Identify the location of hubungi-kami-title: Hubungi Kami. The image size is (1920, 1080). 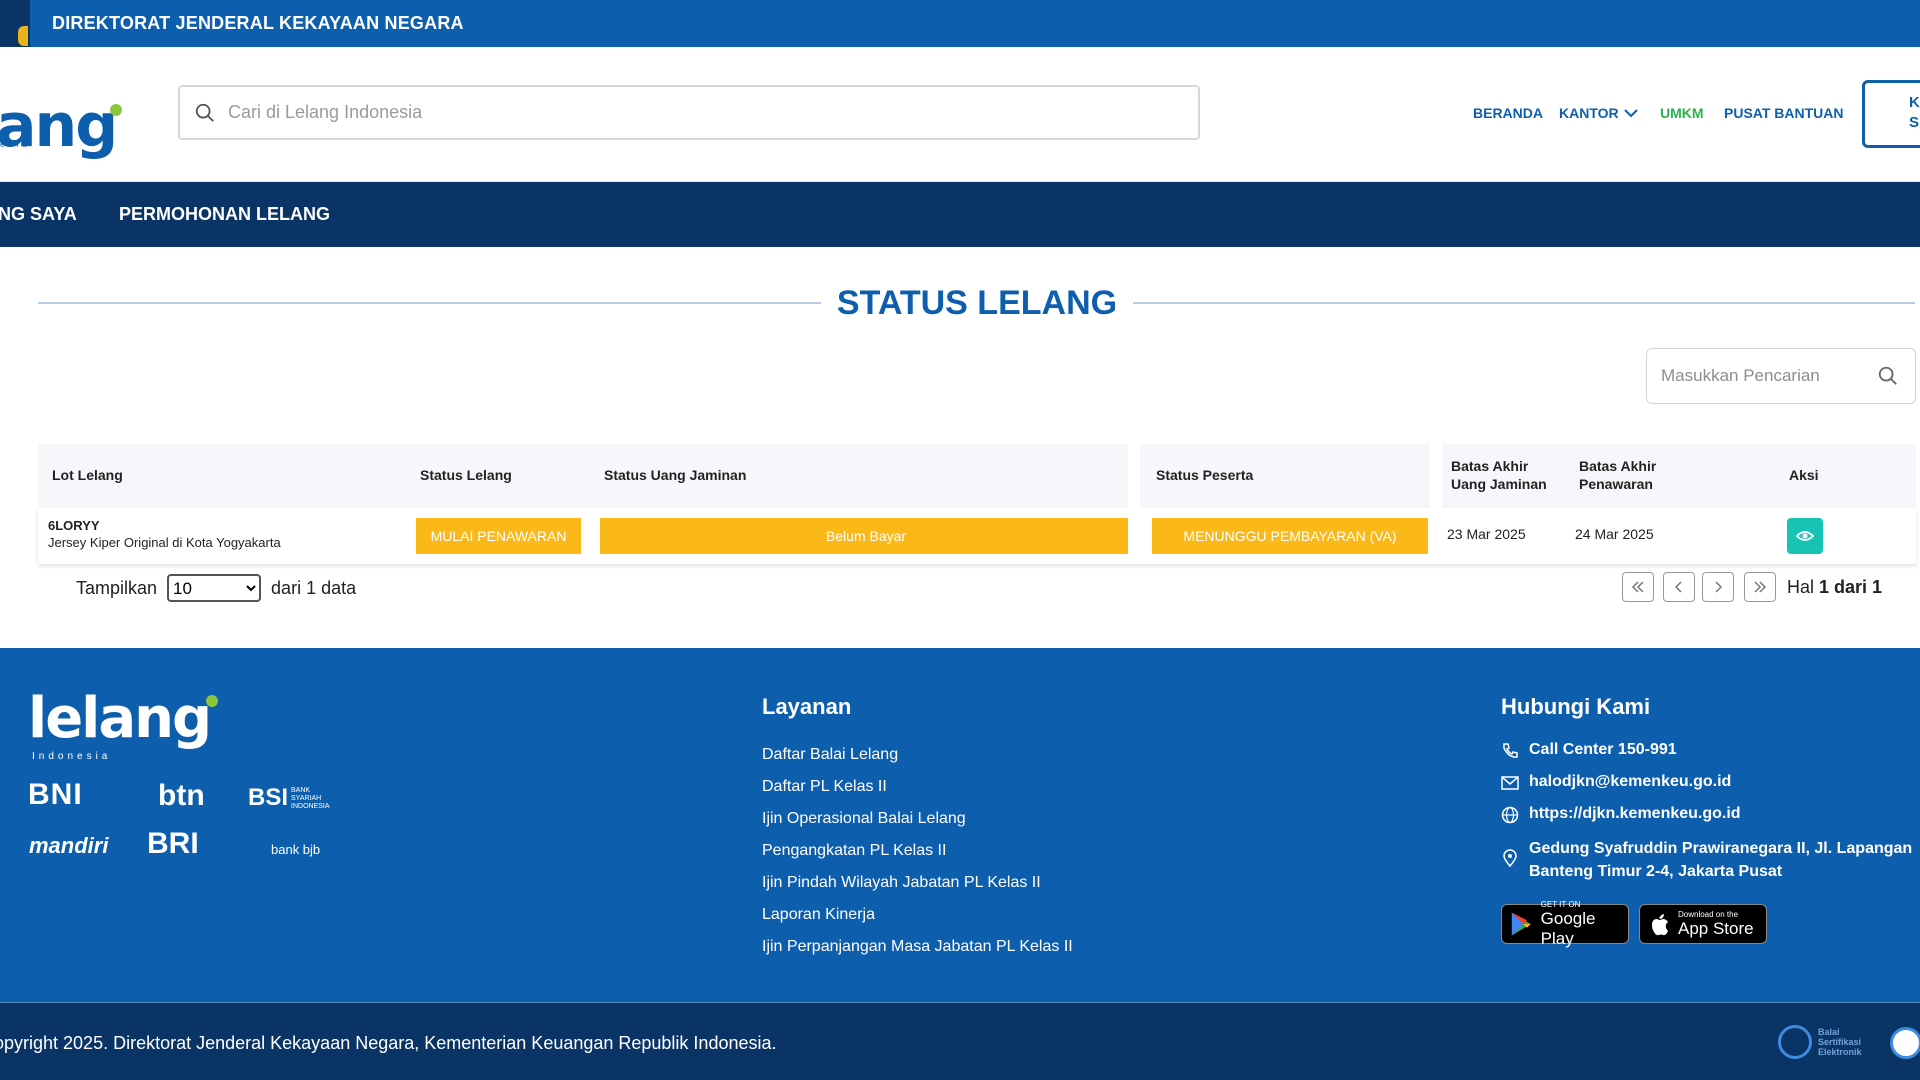
(1576, 706).